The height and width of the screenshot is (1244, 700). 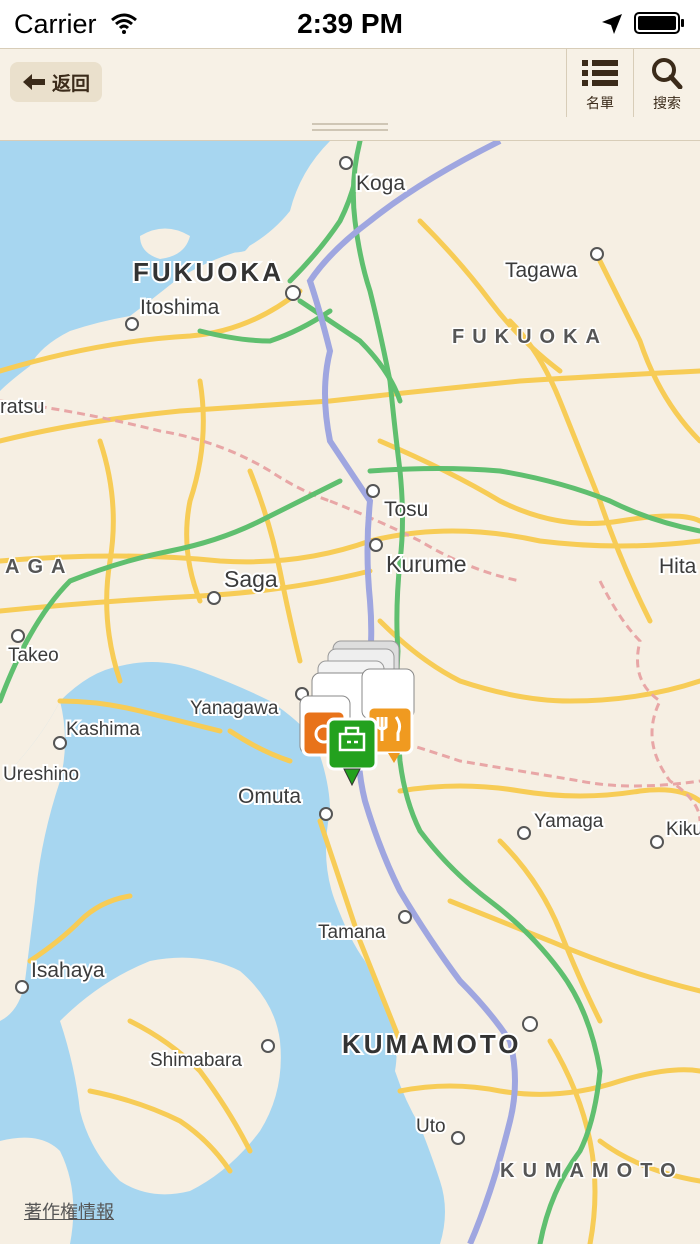 I want to click on search-icon, so click(x=667, y=73).